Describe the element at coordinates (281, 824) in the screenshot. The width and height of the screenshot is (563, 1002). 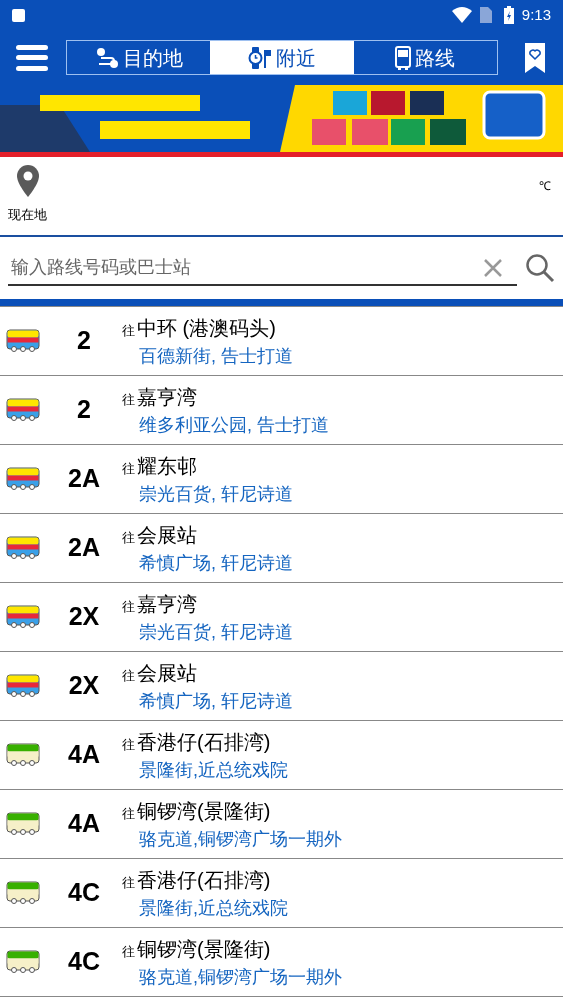
I see `route-row: 4A 往铜锣湾(景隆街) 骆克道,铜锣湾广场一期外` at that location.